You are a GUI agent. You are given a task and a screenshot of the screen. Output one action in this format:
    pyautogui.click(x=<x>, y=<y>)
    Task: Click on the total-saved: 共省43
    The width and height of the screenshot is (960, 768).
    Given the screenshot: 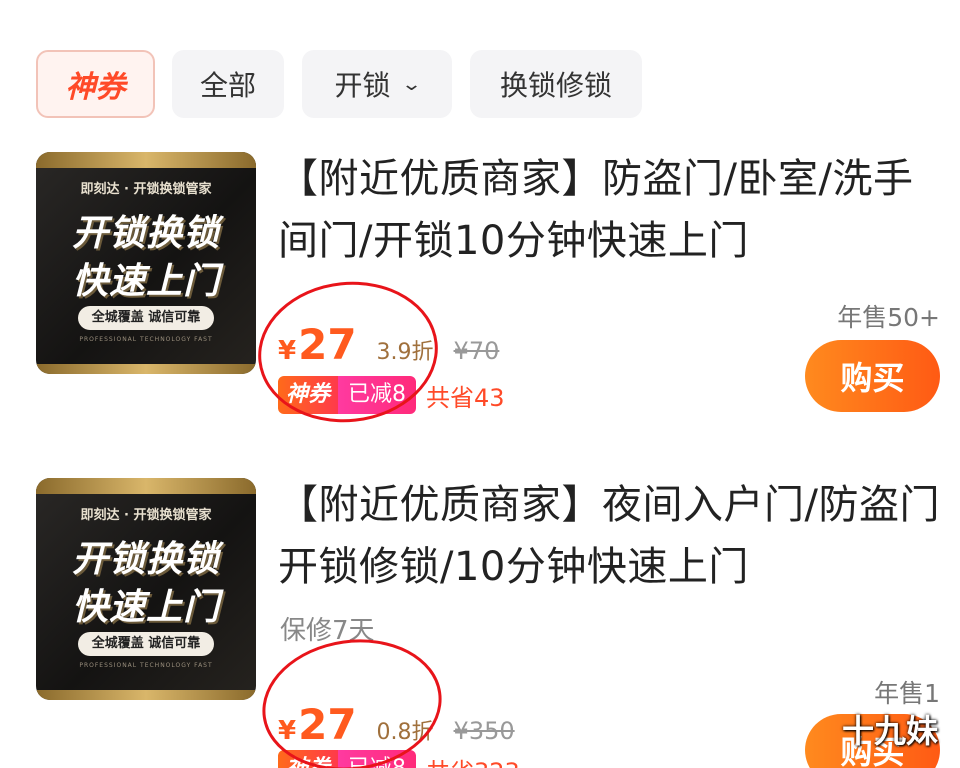 What is the action you would take?
    pyautogui.click(x=465, y=397)
    